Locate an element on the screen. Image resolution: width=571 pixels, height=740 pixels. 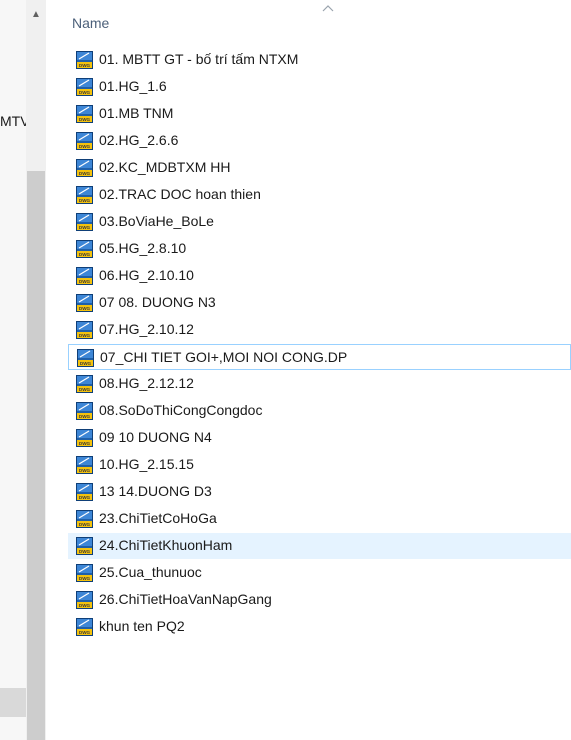
file-row: DWG 07_CHI TIET GOI+,MOI NOI CONG.DP is located at coordinates (319, 357).